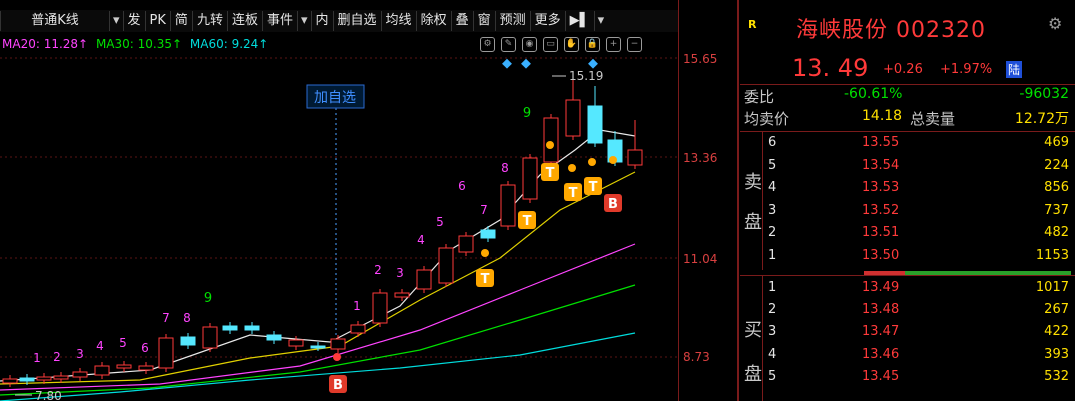 This screenshot has height=401, width=1075. What do you see at coordinates (873, 94) in the screenshot?
I see `weibi-pct: -60.61%` at bounding box center [873, 94].